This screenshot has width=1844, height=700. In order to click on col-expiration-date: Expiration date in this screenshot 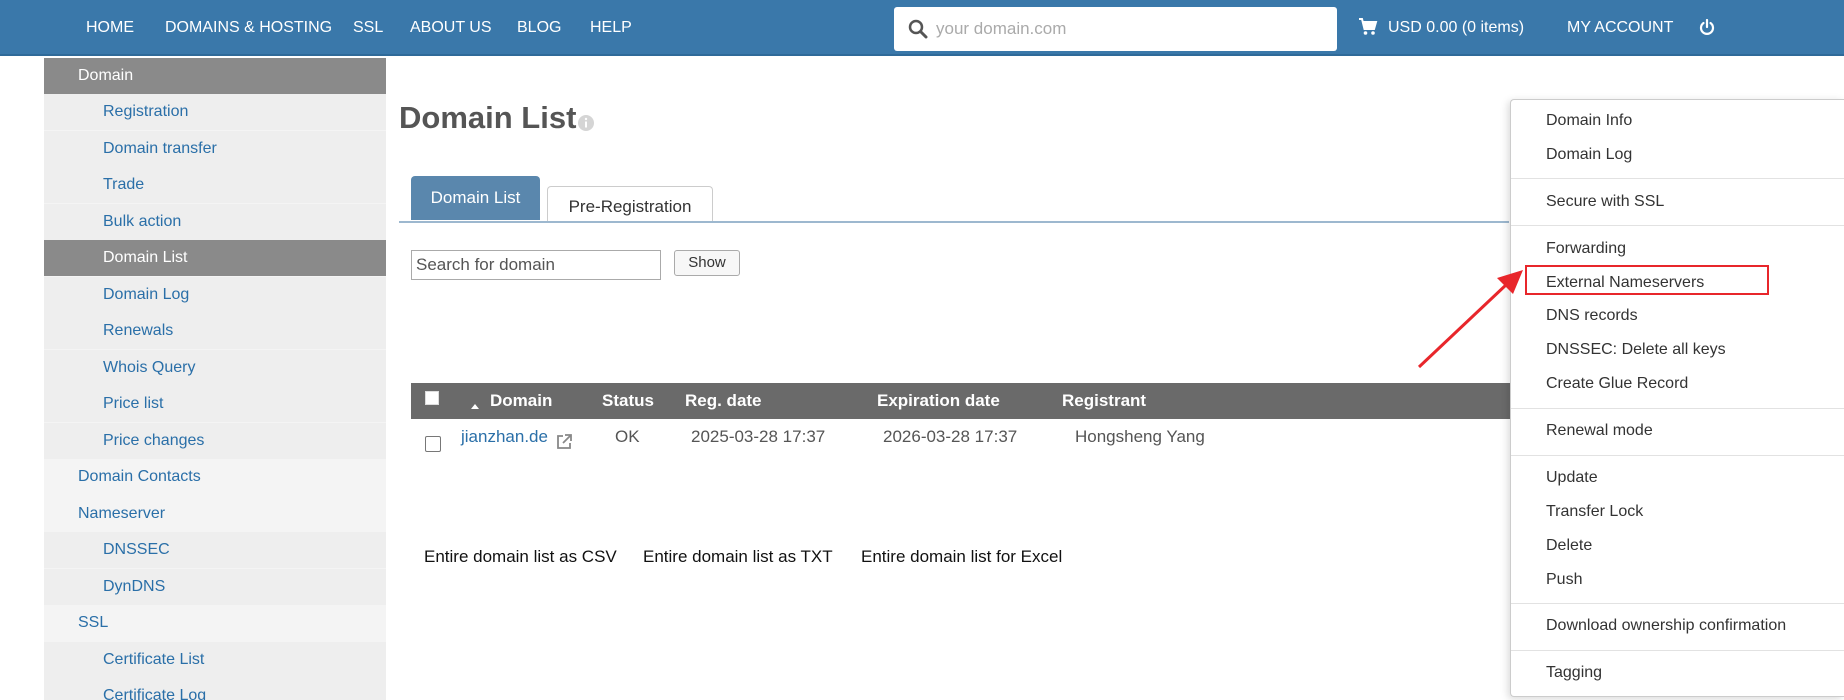, I will do `click(938, 401)`.